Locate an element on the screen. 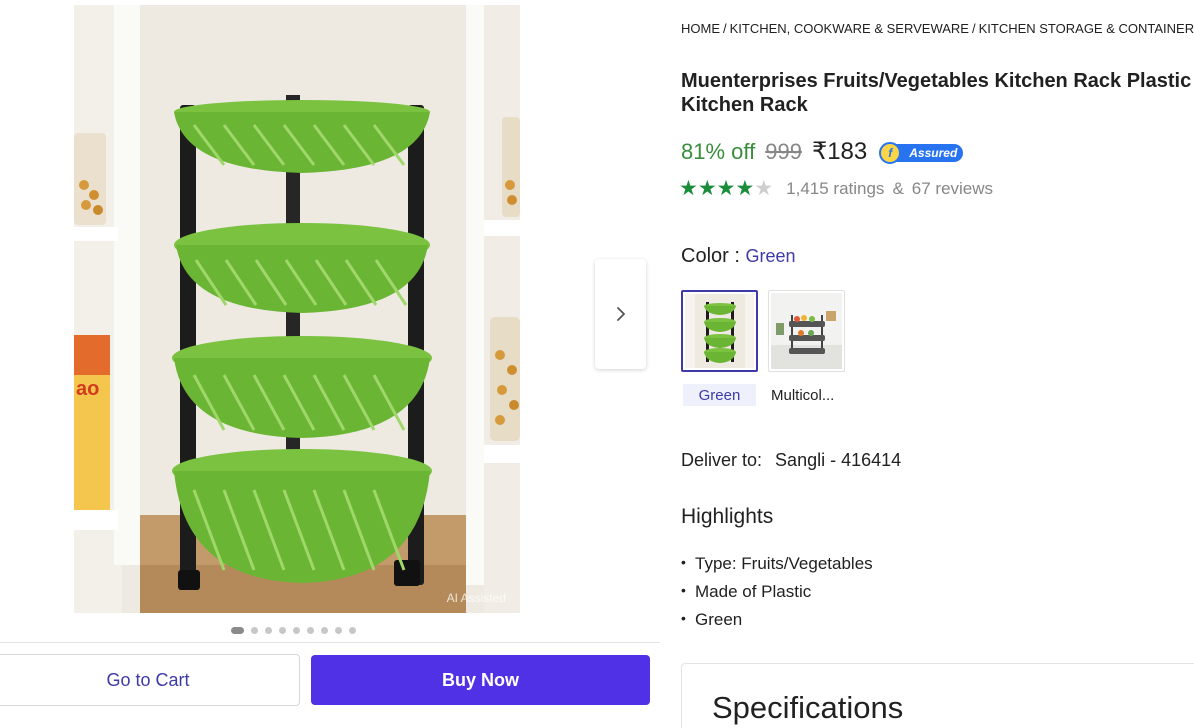 This screenshot has width=1194, height=728. svg-text: ao is located at coordinates (87, 389).